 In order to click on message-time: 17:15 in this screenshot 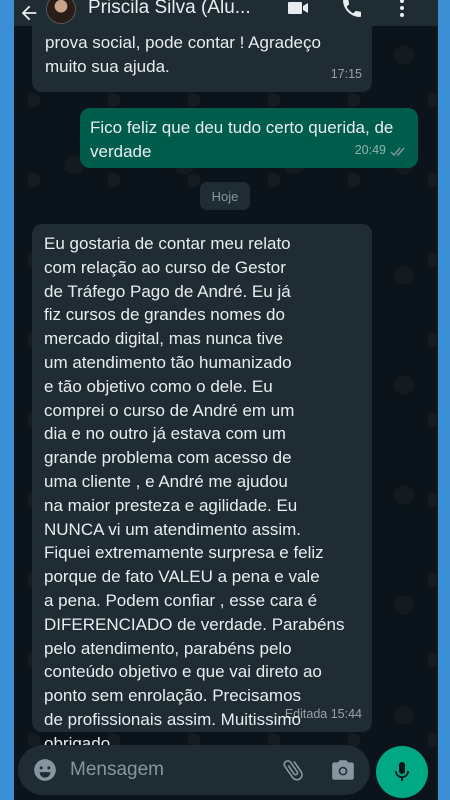, I will do `click(346, 74)`.